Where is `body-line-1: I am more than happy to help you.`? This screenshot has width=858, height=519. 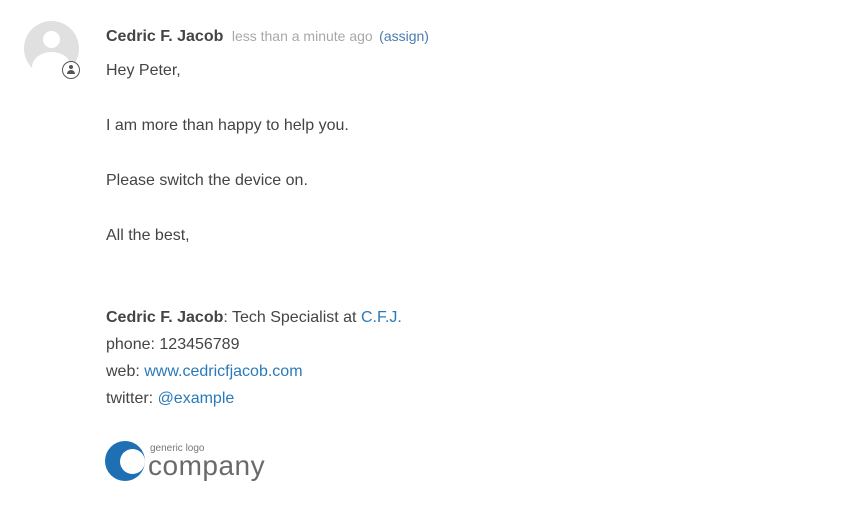
body-line-1: I am more than happy to help you. is located at coordinates (227, 125).